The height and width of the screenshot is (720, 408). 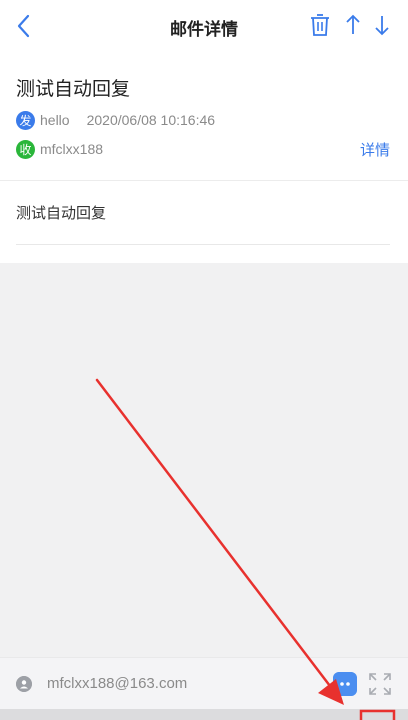 What do you see at coordinates (61, 213) in the screenshot?
I see `mail-body-text: 测试自动回复` at bounding box center [61, 213].